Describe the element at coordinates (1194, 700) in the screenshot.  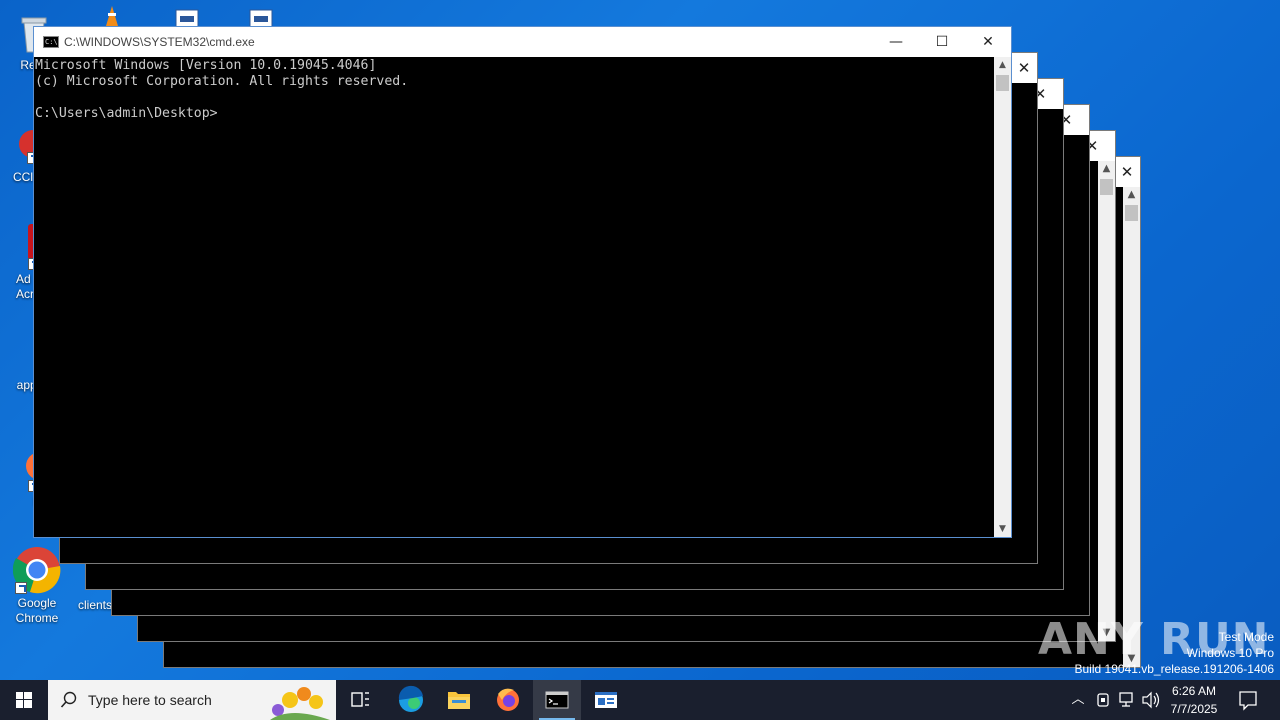
I see `taskbar-clock: 6:26 AM 7/7/2025` at that location.